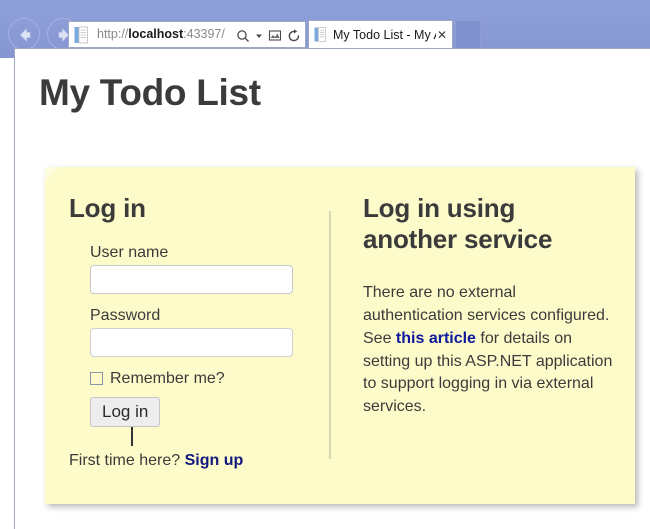  I want to click on refresh-icon, so click(294, 35).